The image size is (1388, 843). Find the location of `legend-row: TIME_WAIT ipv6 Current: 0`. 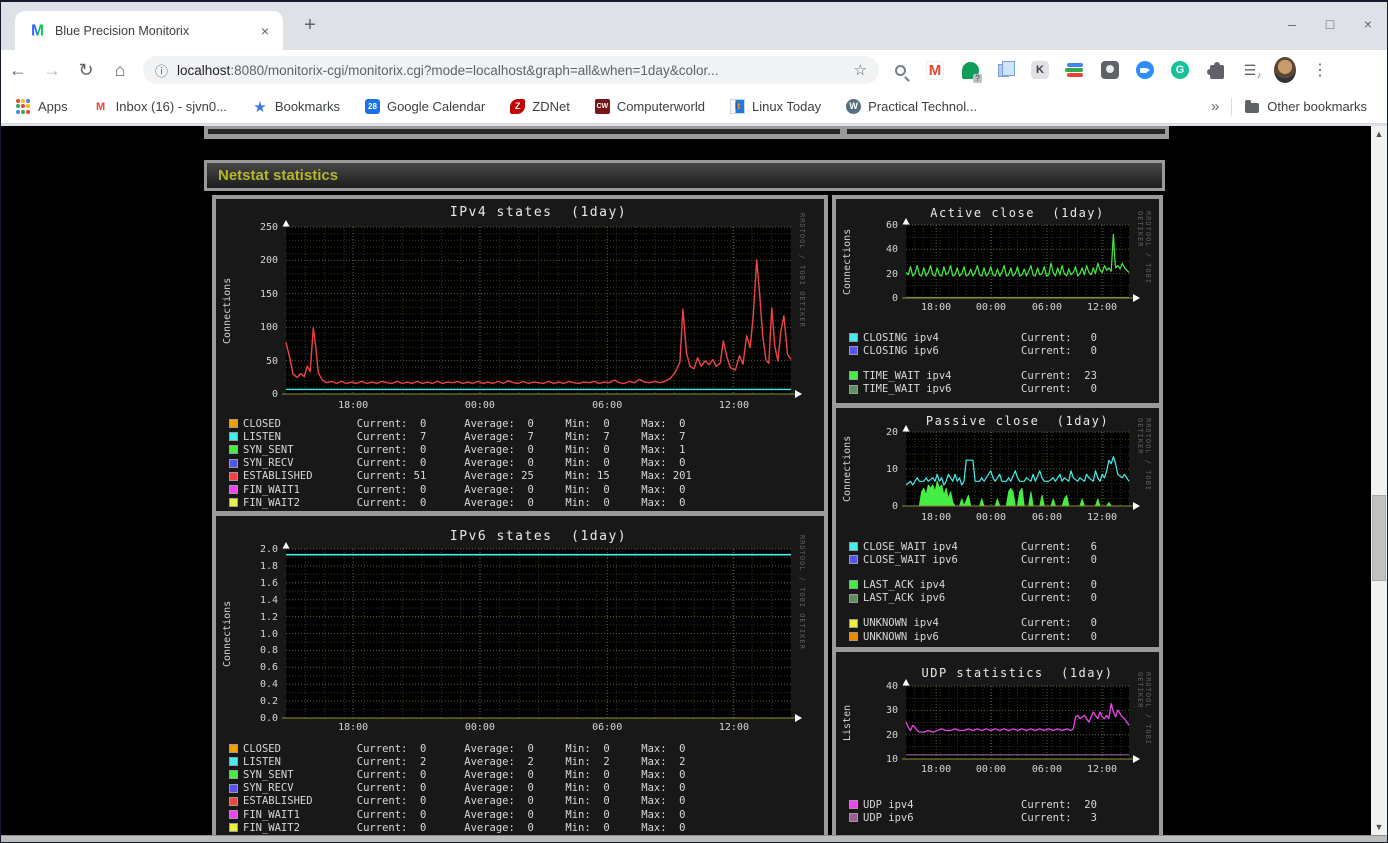

legend-row: TIME_WAIT ipv6 Current: 0 is located at coordinates (1003, 389).